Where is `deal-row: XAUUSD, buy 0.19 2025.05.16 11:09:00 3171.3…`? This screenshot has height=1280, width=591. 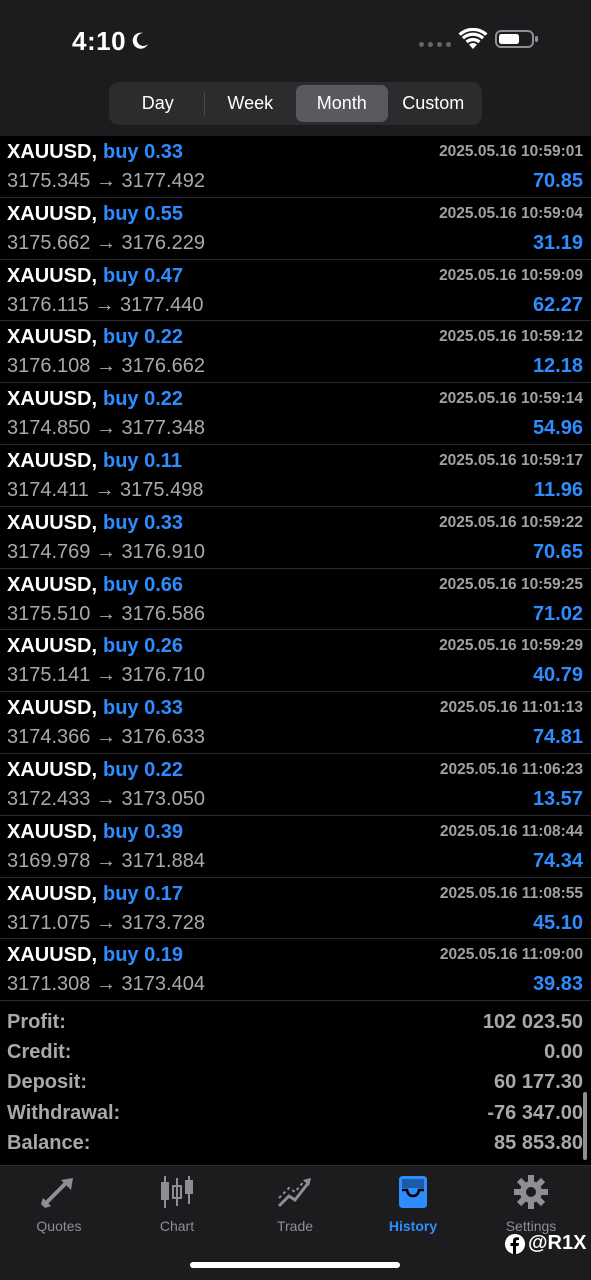
deal-row: XAUUSD, buy 0.19 2025.05.16 11:09:00 3171.3… is located at coordinates (295, 970).